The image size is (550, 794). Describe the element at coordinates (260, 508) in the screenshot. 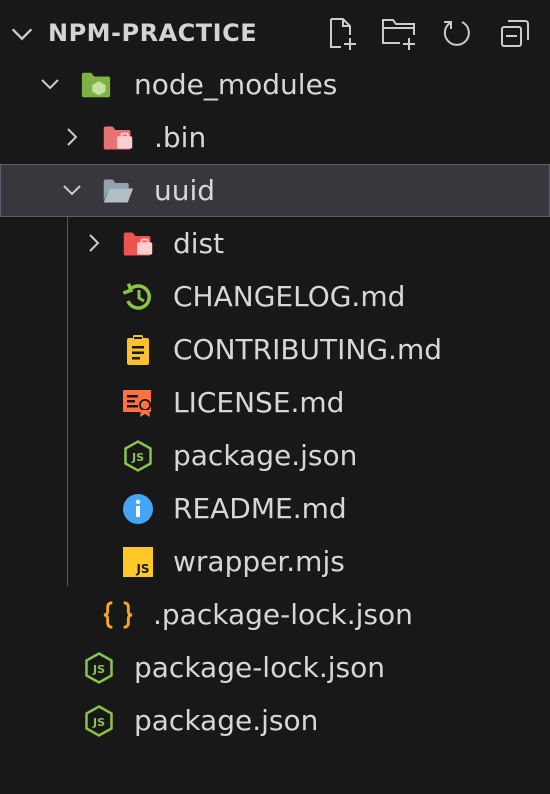

I see `tree-item-label: README.md` at that location.